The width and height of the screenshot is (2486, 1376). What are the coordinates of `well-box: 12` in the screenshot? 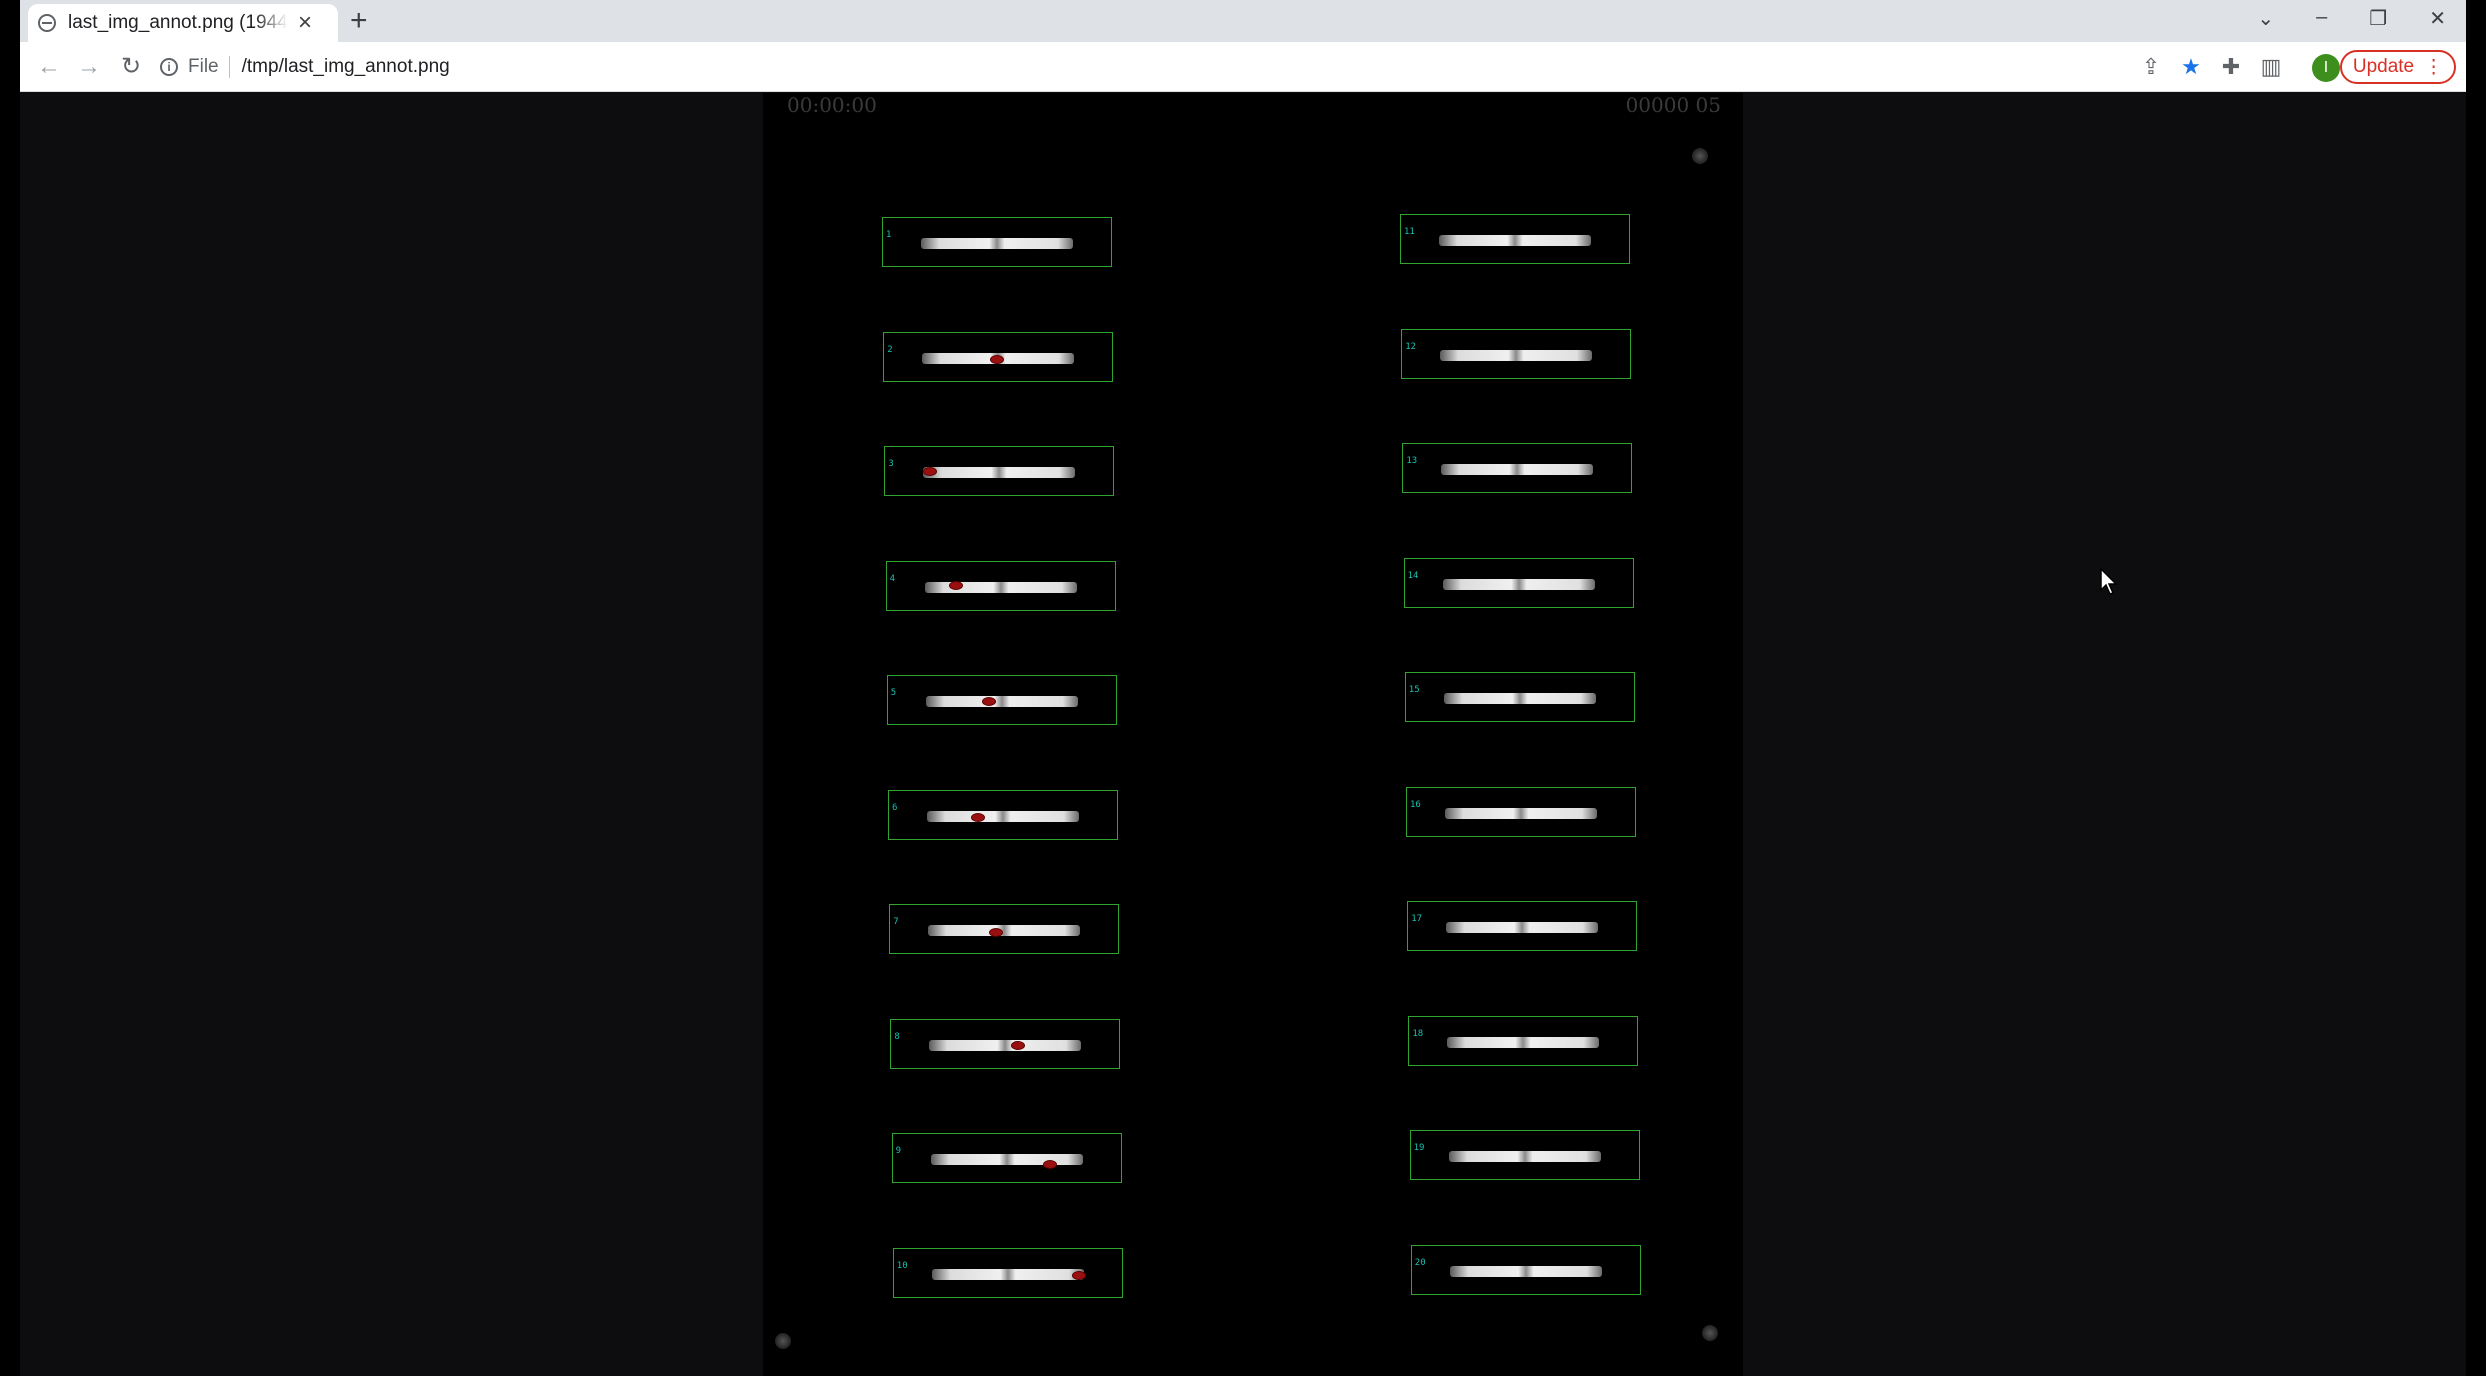 It's located at (1516, 353).